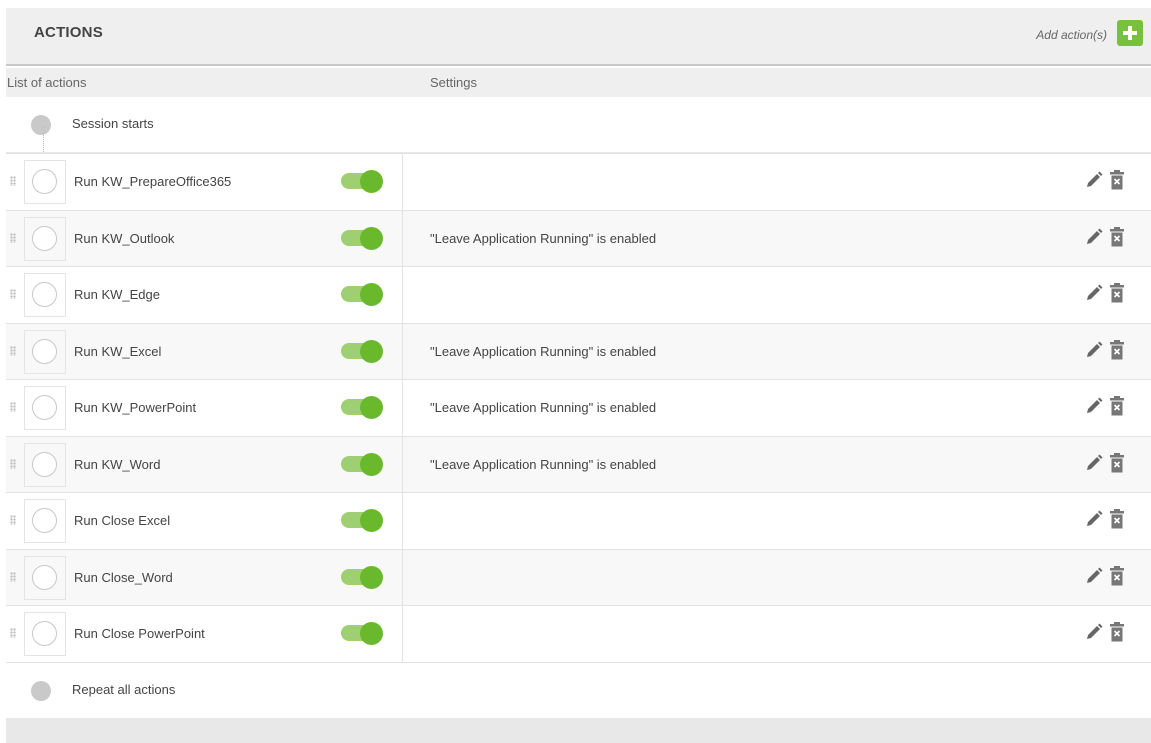 This screenshot has width=1151, height=743. What do you see at coordinates (41, 691) in the screenshot?
I see `end-dot-icon` at bounding box center [41, 691].